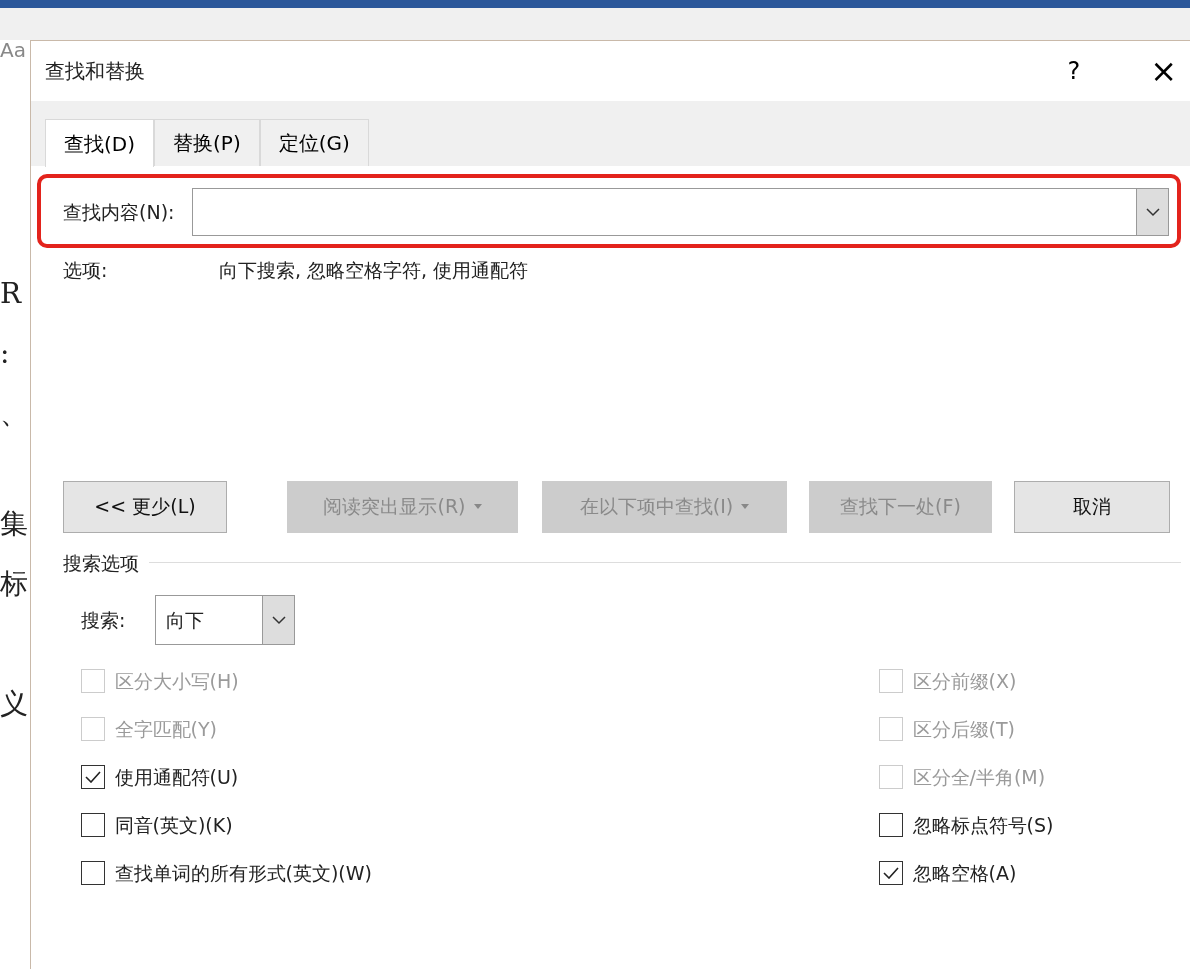 The image size is (1190, 969). Describe the element at coordinates (964, 873) in the screenshot. I see `checkbox-label: 忽略空格(A)` at that location.